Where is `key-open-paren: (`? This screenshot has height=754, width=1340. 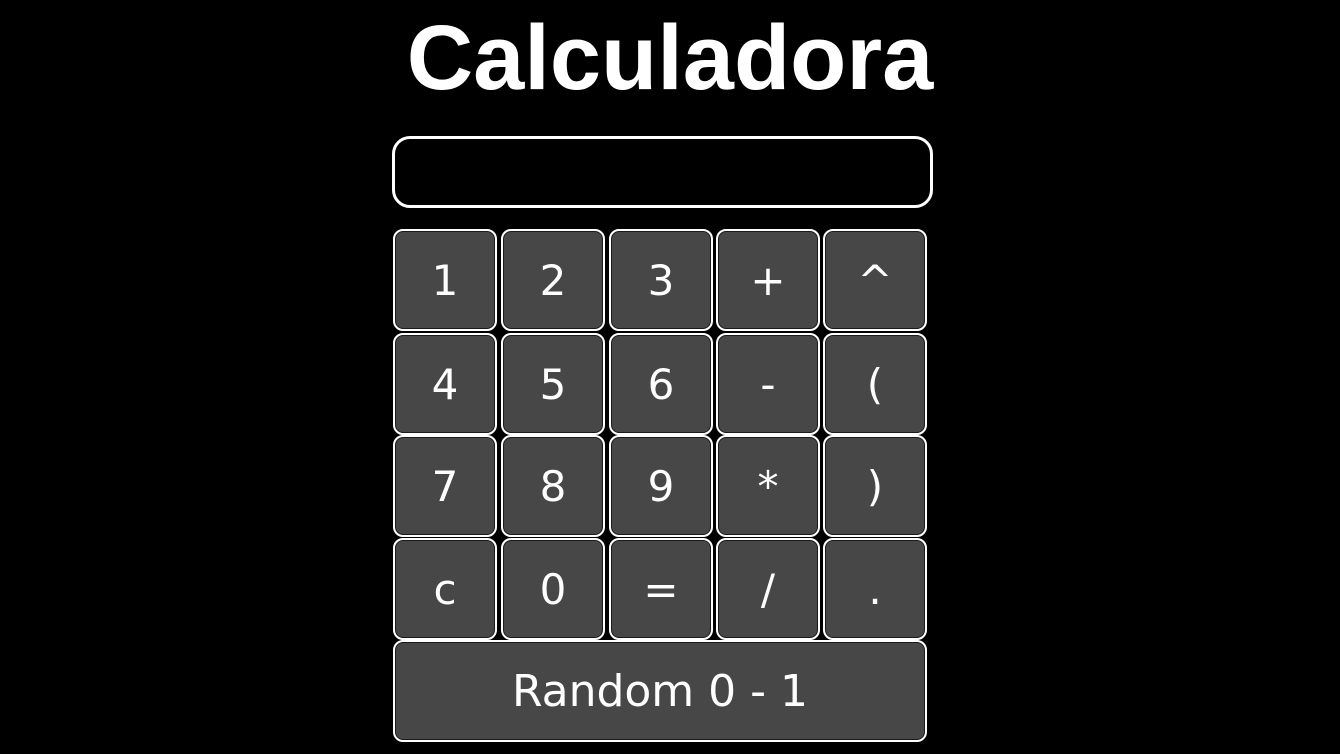 key-open-paren: ( is located at coordinates (875, 384).